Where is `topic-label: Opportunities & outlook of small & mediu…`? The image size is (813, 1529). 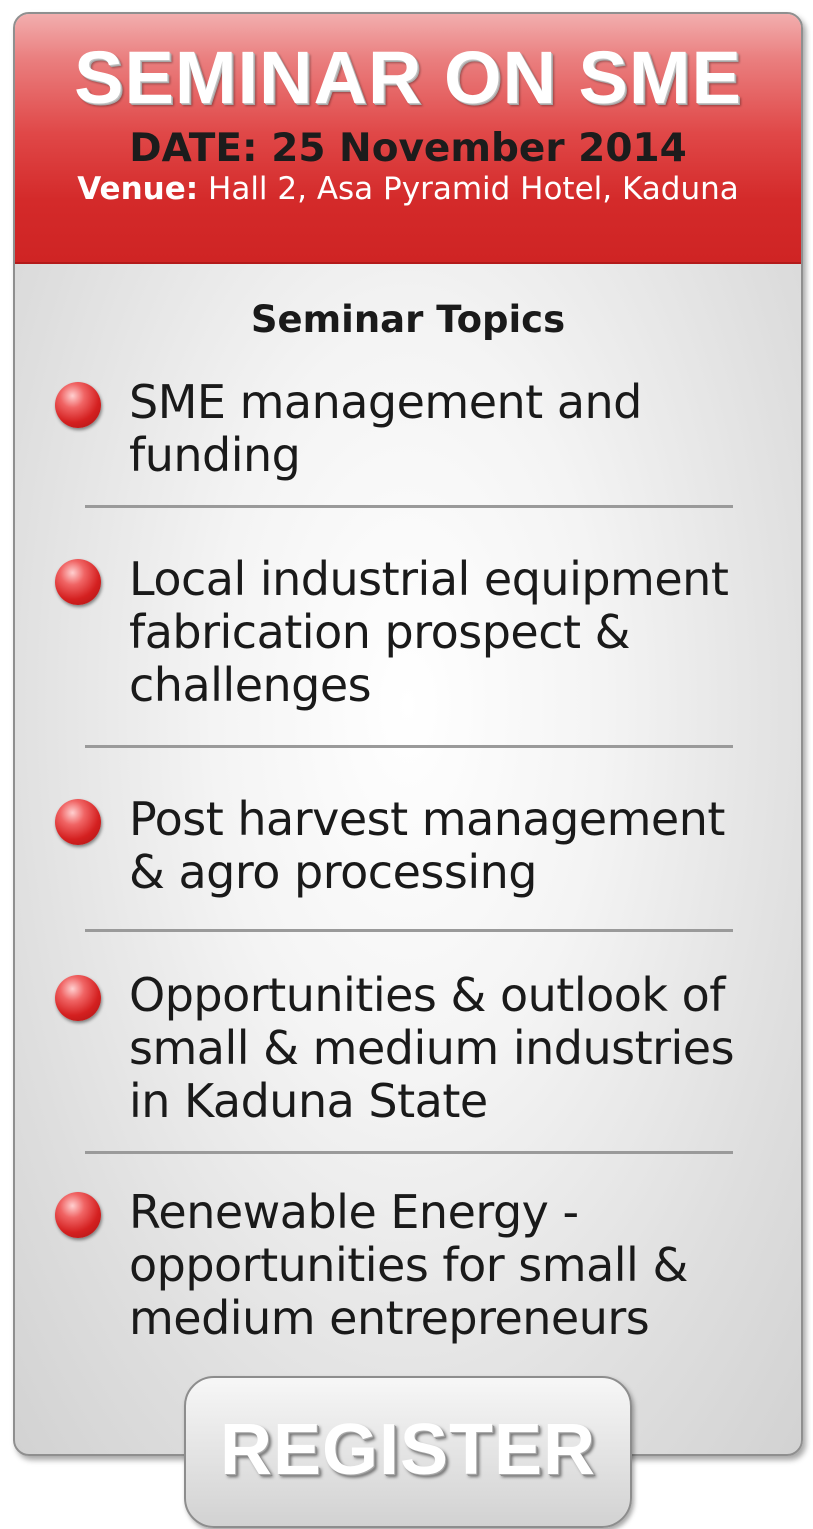
topic-label: Opportunities & outlook of small & mediu… is located at coordinates (432, 1048).